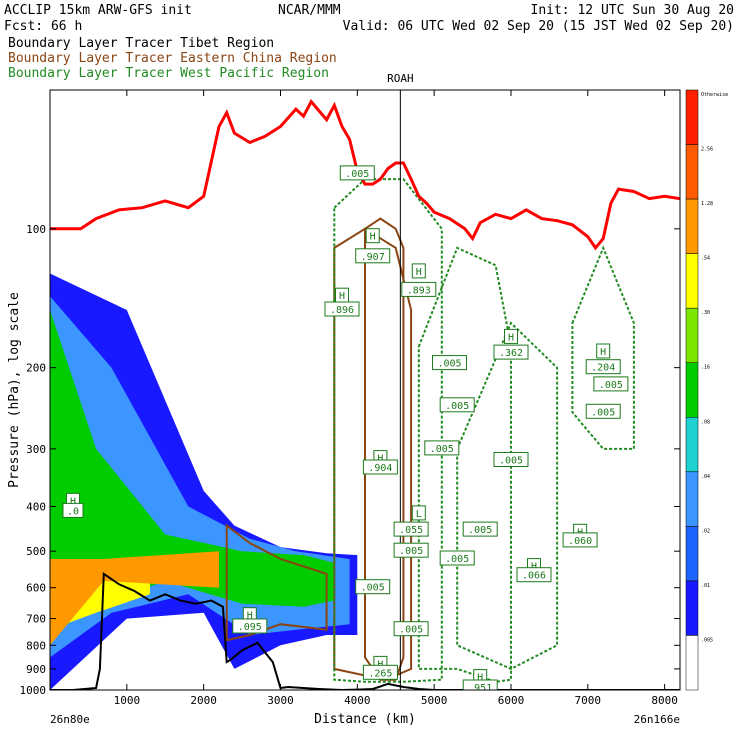  I want to click on contour-label: L, so click(418, 513).